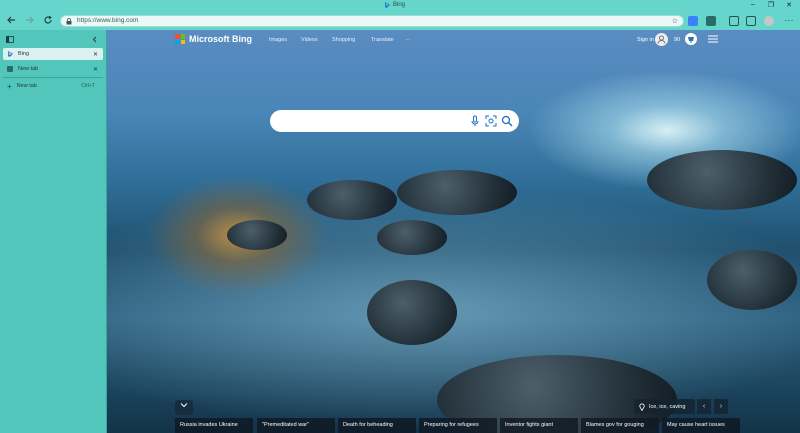  Describe the element at coordinates (713, 39) in the screenshot. I see `hamburger-menu-icon` at that location.